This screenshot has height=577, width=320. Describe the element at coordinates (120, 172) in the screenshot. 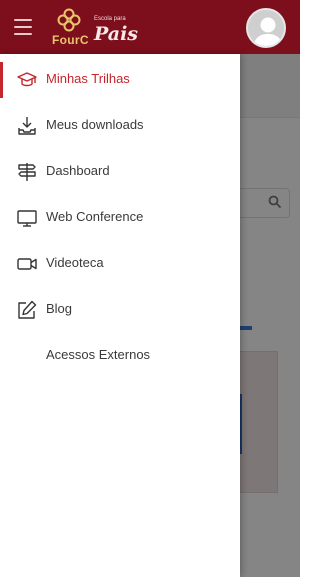

I see `menu-item-dashboard: Dashboard` at that location.